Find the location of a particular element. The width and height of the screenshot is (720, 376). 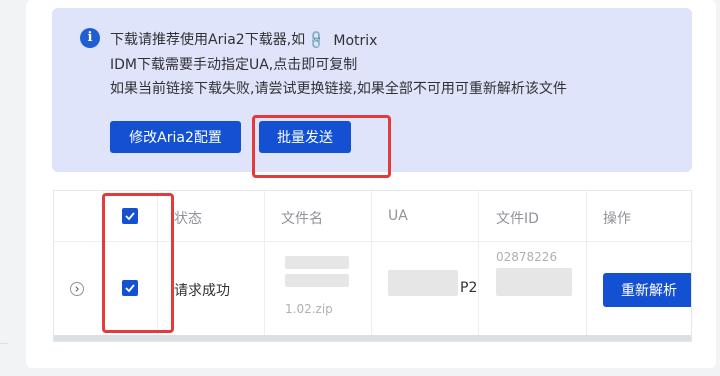

notice-line-aria2-text: 下载请推荐使用Aria2下载器,如 is located at coordinates (208, 40).